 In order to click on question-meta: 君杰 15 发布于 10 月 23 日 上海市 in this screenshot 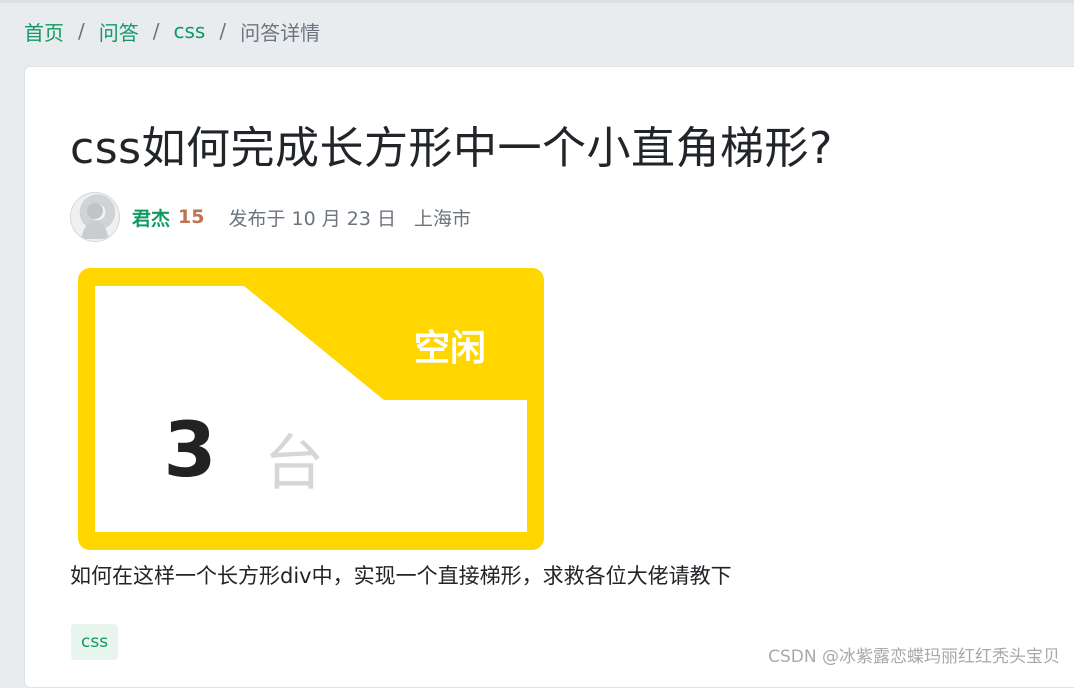, I will do `click(270, 217)`.